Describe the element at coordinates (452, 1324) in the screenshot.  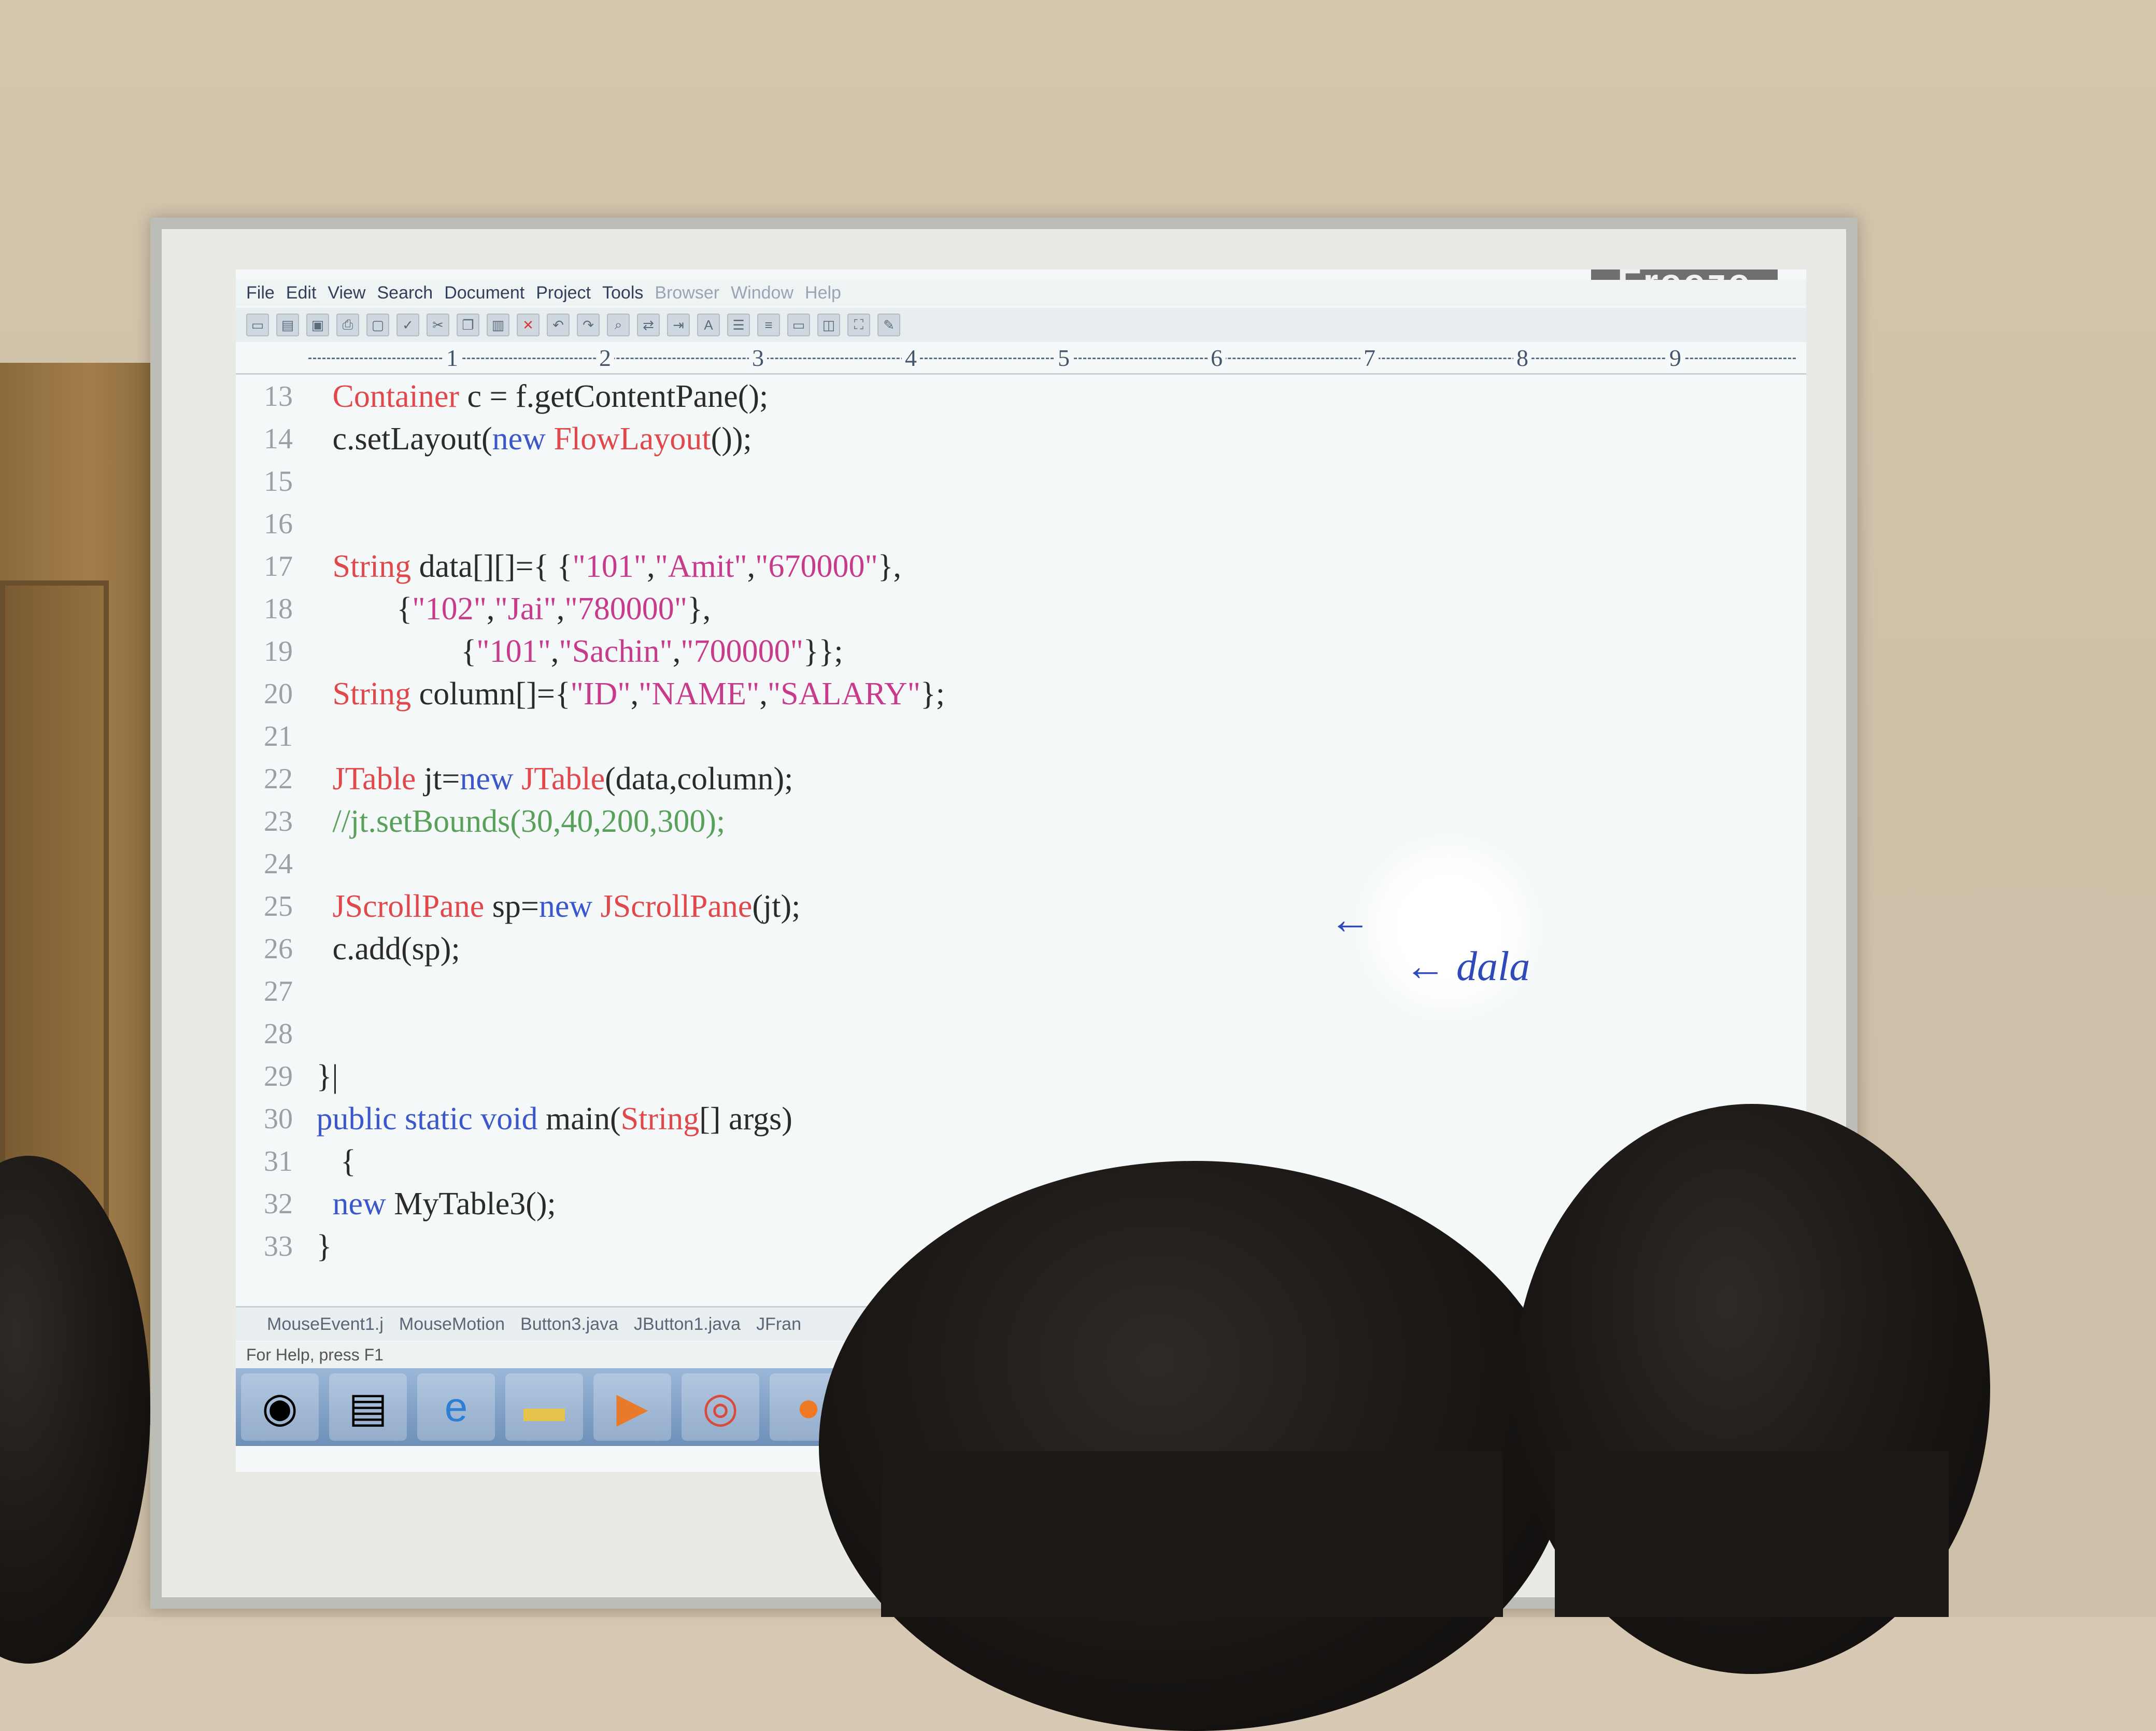
I see `file-tab: MouseMotion` at that location.